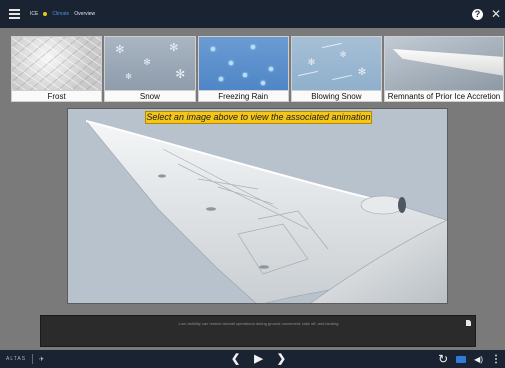 This screenshot has width=505, height=368. I want to click on thumbnail-label: Frost, so click(57, 95).